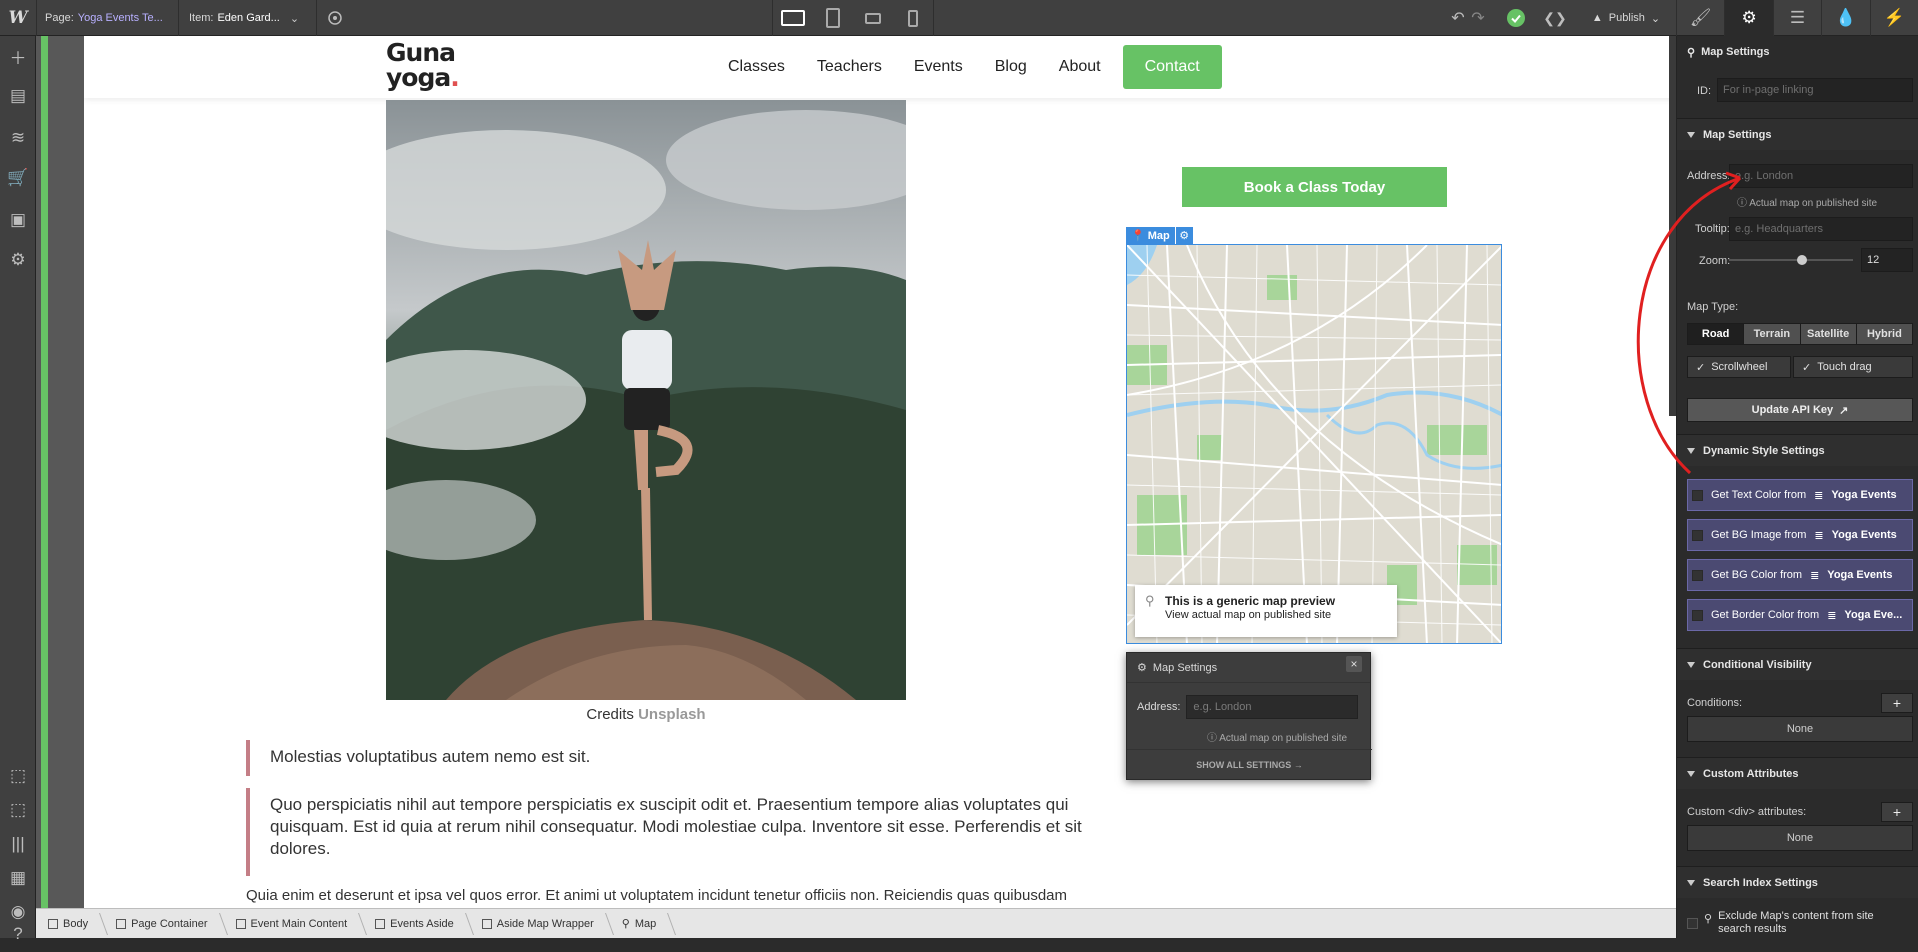 The height and width of the screenshot is (952, 1918). Describe the element at coordinates (1713, 307) in the screenshot. I see `map-type-label: Map Type:` at that location.